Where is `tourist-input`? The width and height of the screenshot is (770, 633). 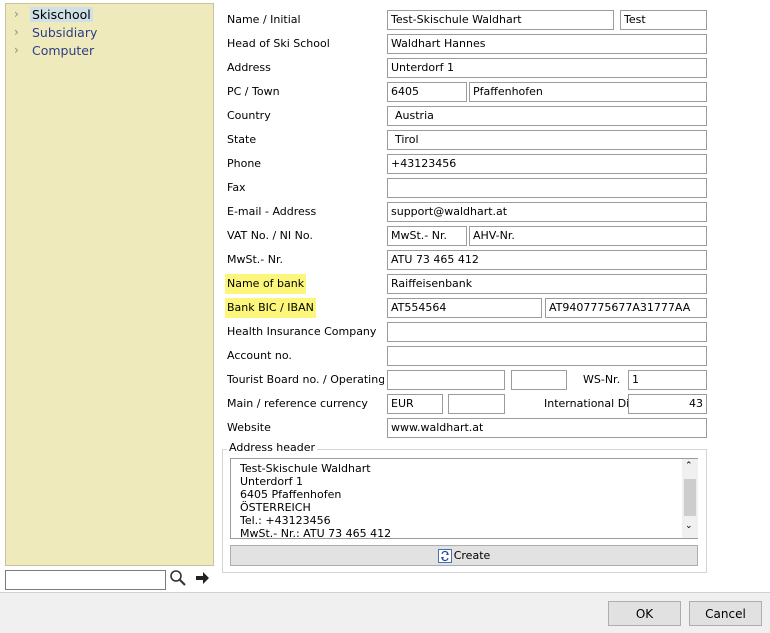
tourist-input is located at coordinates (446, 380).